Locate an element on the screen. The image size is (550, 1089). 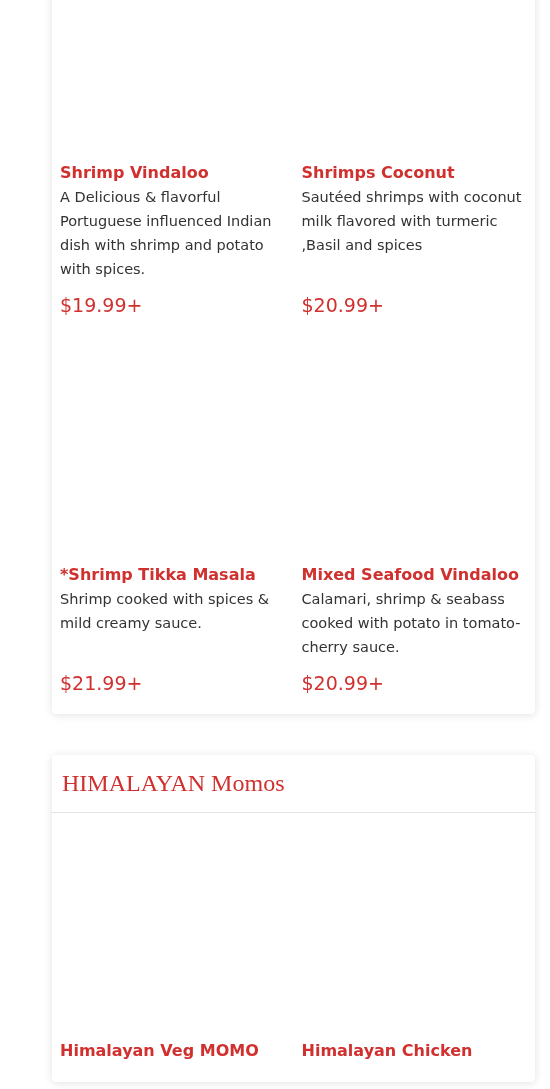
dish-name: Mixed Seafood Vindaloo is located at coordinates (414, 574).